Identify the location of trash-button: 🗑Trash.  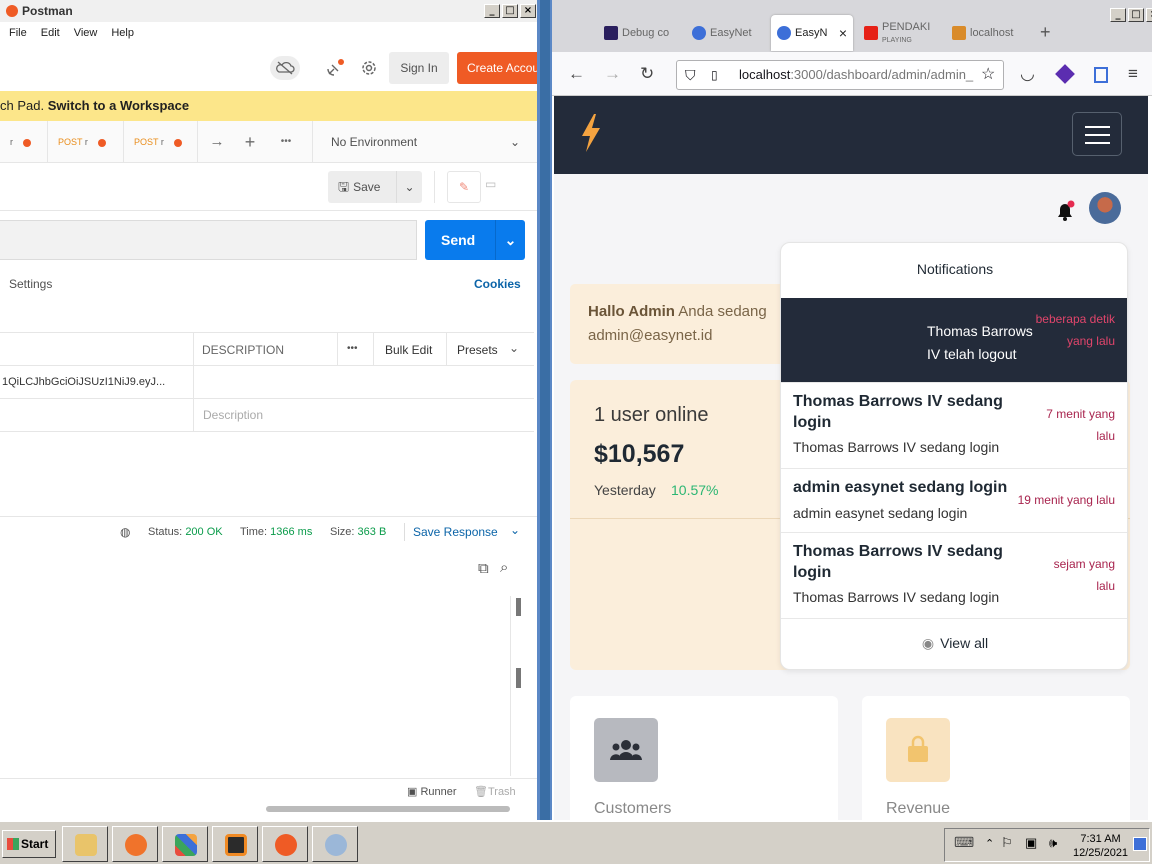
(495, 791).